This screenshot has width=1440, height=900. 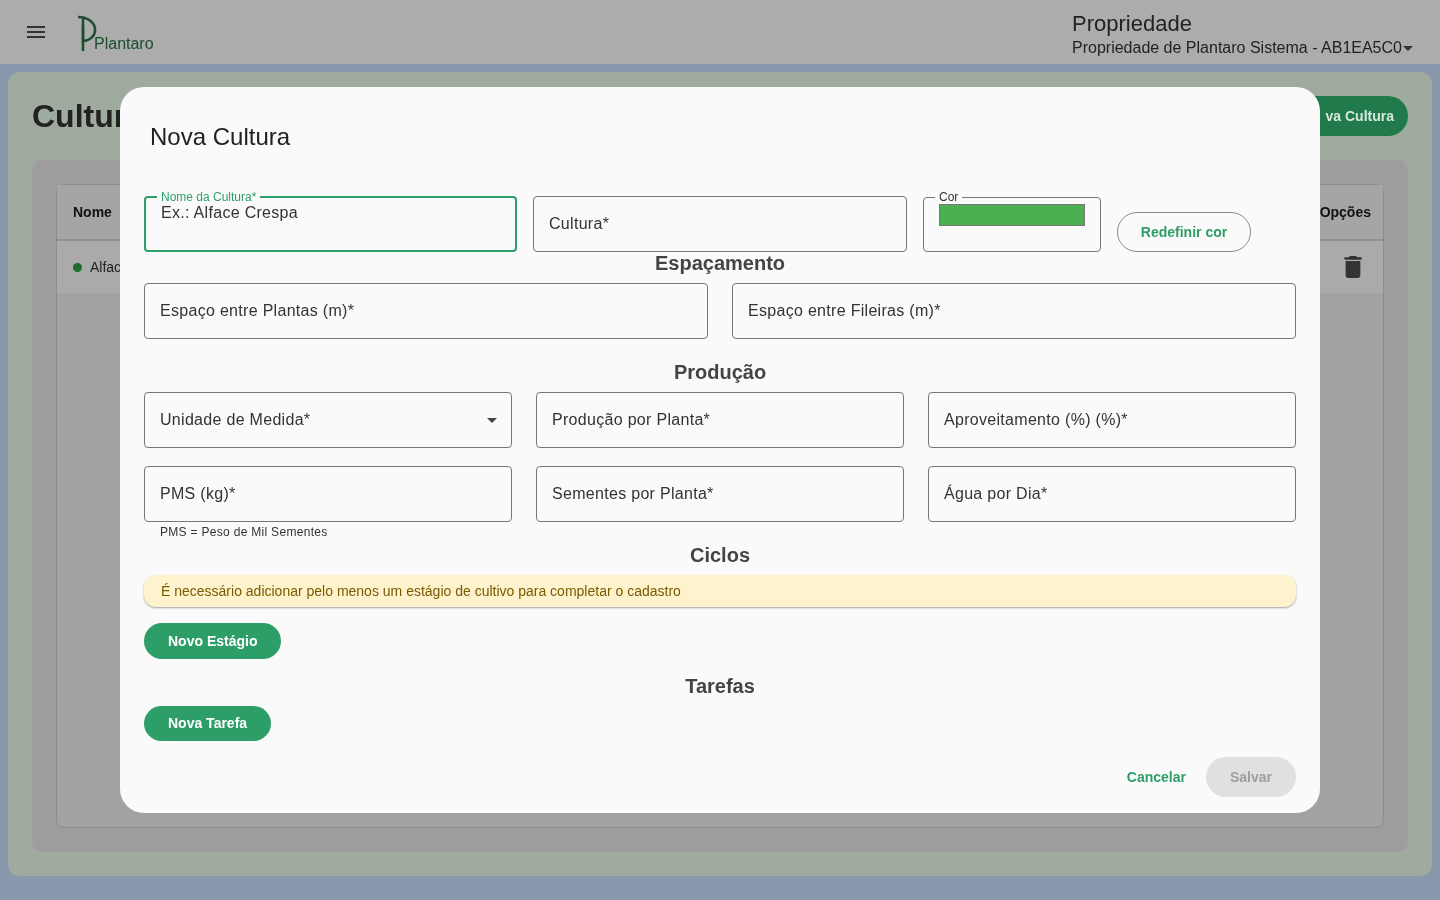 What do you see at coordinates (92, 212) in the screenshot?
I see `column-header: Nome` at bounding box center [92, 212].